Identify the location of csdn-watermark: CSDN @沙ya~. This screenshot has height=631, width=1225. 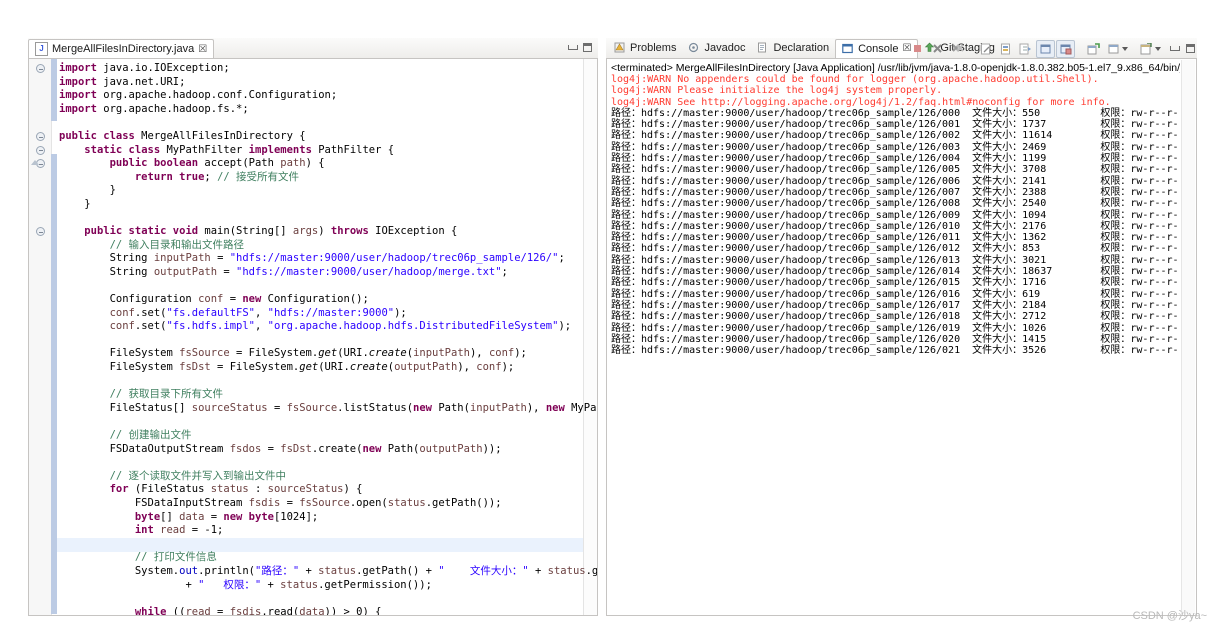
(1169, 616).